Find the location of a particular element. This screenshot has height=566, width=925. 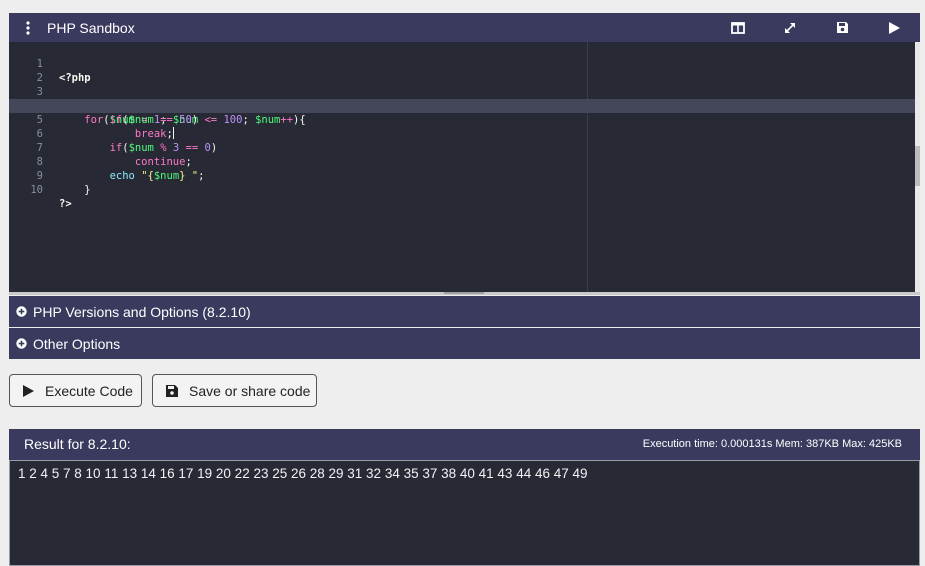

php-versions-accordion: PHP Versions and Options (8.2.10) is located at coordinates (464, 311).